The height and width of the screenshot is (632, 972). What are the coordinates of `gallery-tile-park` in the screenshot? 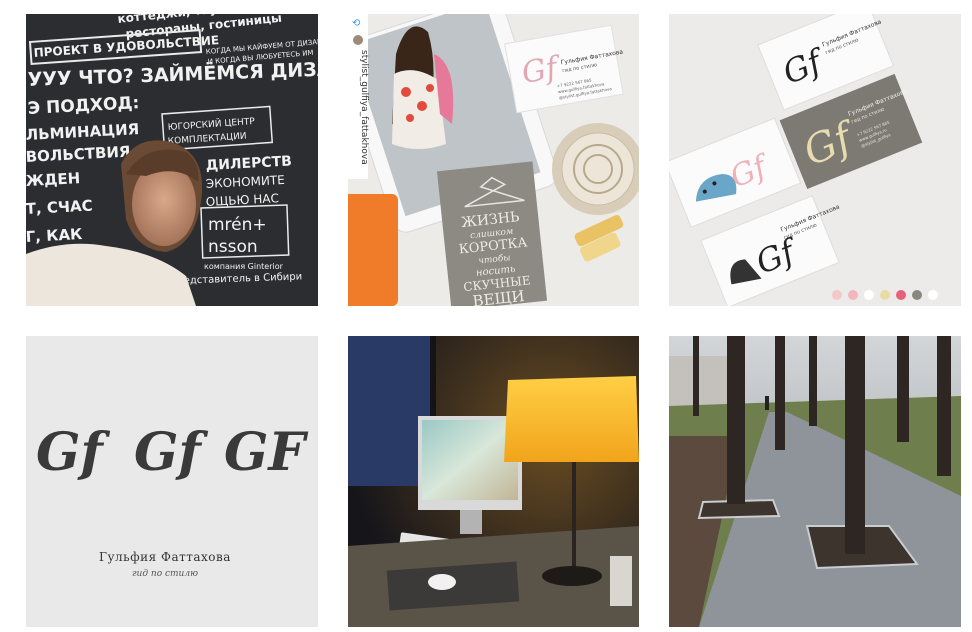 It's located at (815, 481).